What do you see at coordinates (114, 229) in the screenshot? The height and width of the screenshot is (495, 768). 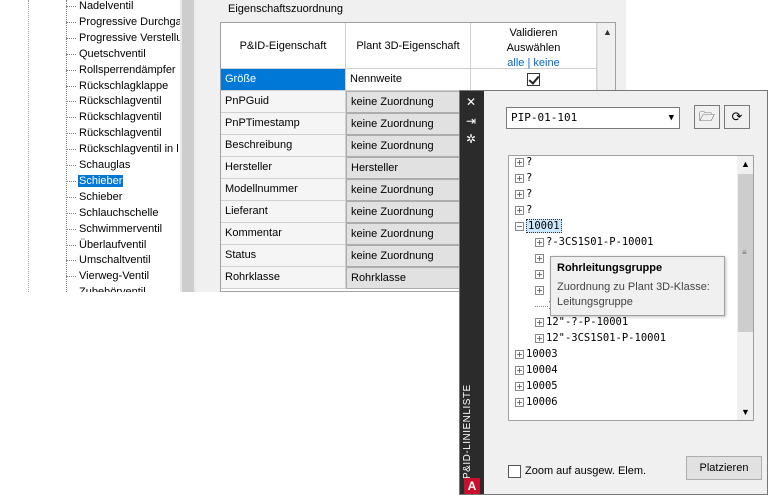 I see `tree-item: Schwimmerventil` at bounding box center [114, 229].